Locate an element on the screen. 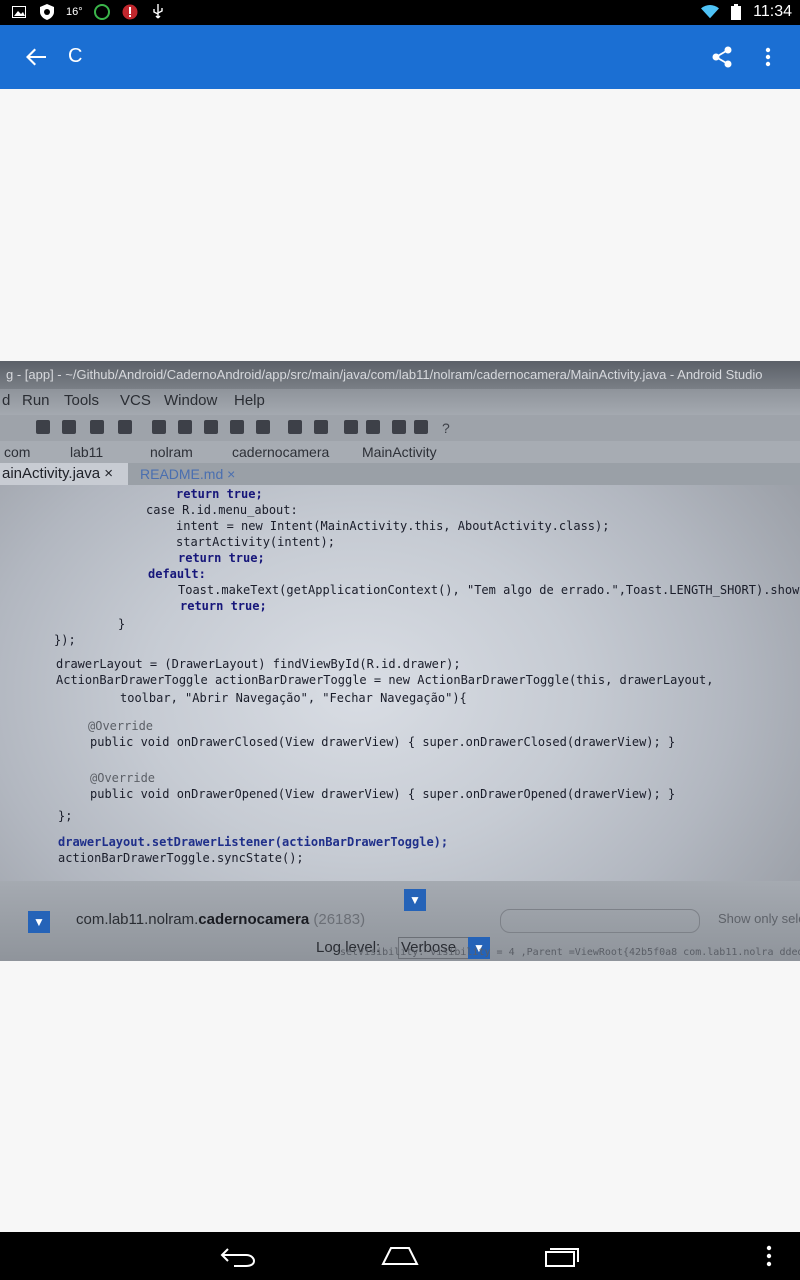 This screenshot has width=800, height=1280. lock-icon is located at coordinates (211, 427).